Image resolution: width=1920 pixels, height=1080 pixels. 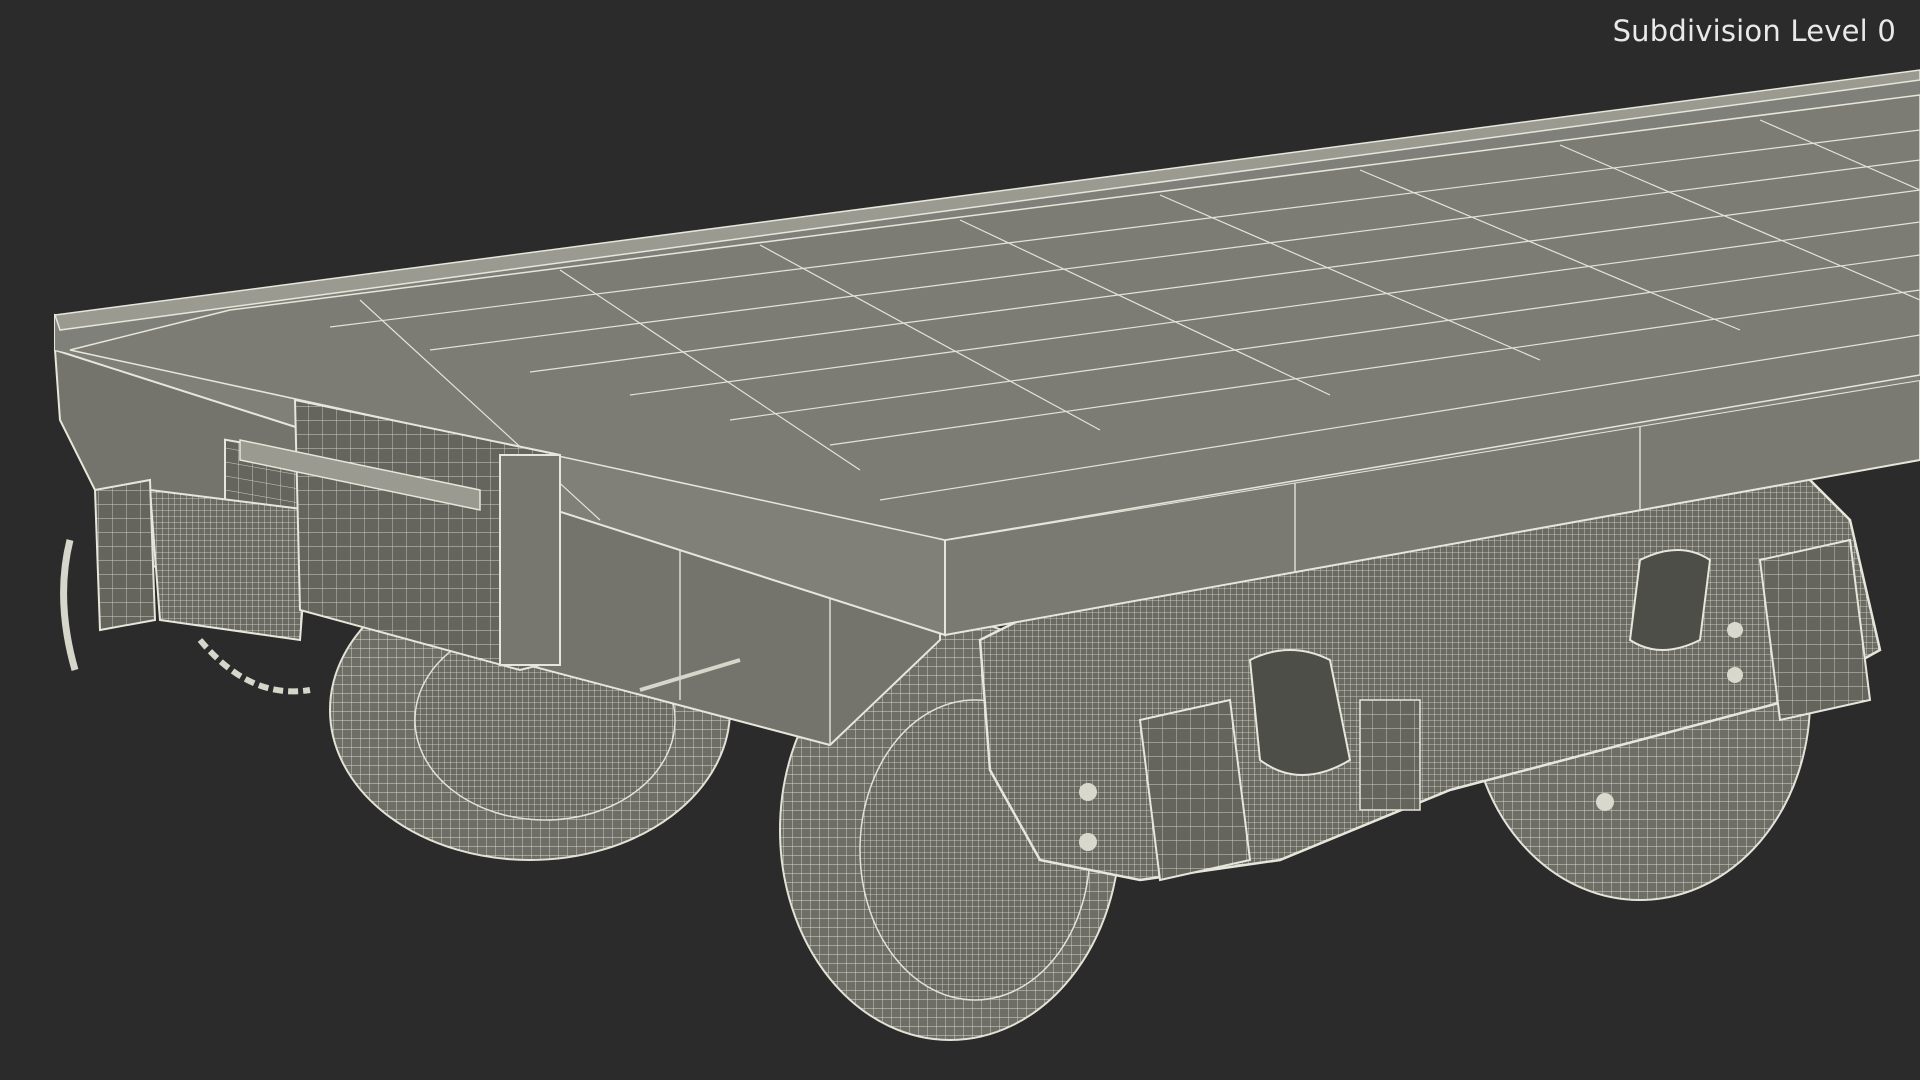 I want to click on subdivision-level-label: Subdivision Level 0, so click(x=1754, y=31).